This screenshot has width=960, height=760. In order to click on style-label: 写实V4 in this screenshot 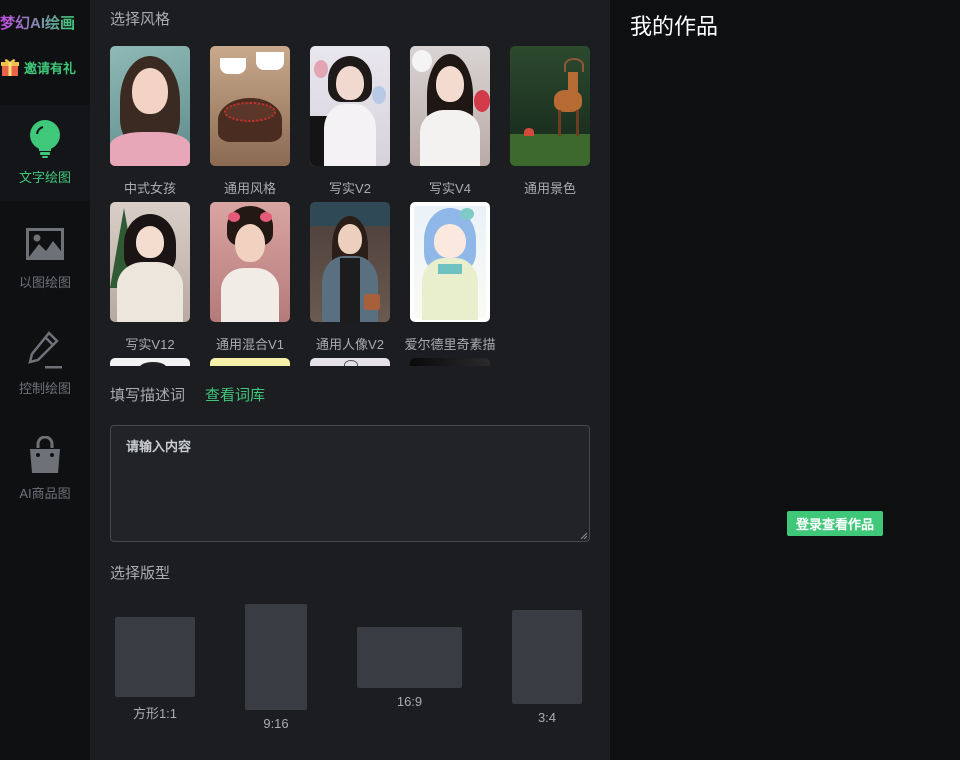, I will do `click(450, 188)`.